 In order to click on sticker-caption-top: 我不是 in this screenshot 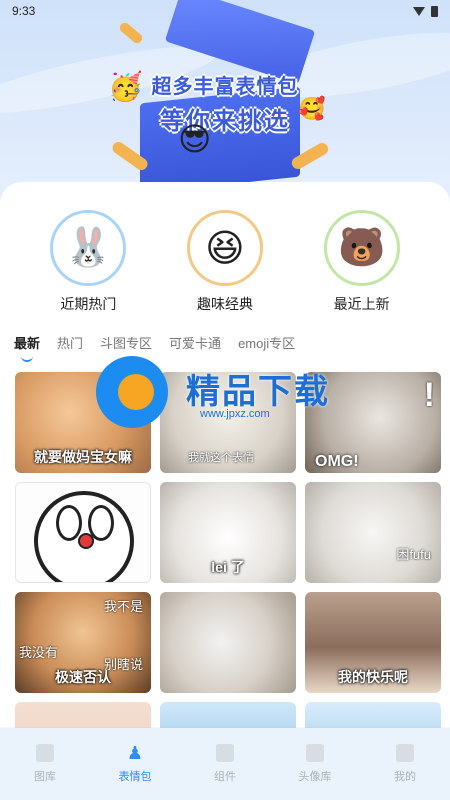, I will do `click(123, 606)`.